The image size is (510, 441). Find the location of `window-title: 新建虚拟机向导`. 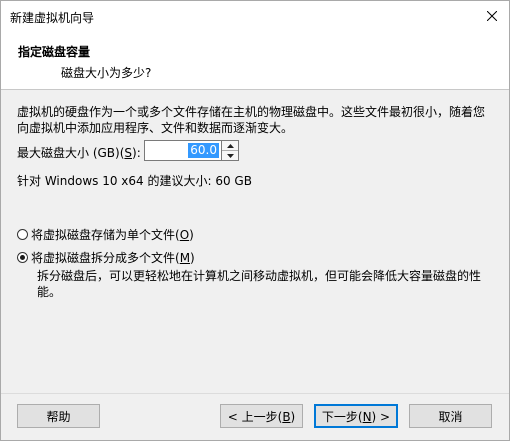

window-title: 新建虚拟机向导 is located at coordinates (52, 18).